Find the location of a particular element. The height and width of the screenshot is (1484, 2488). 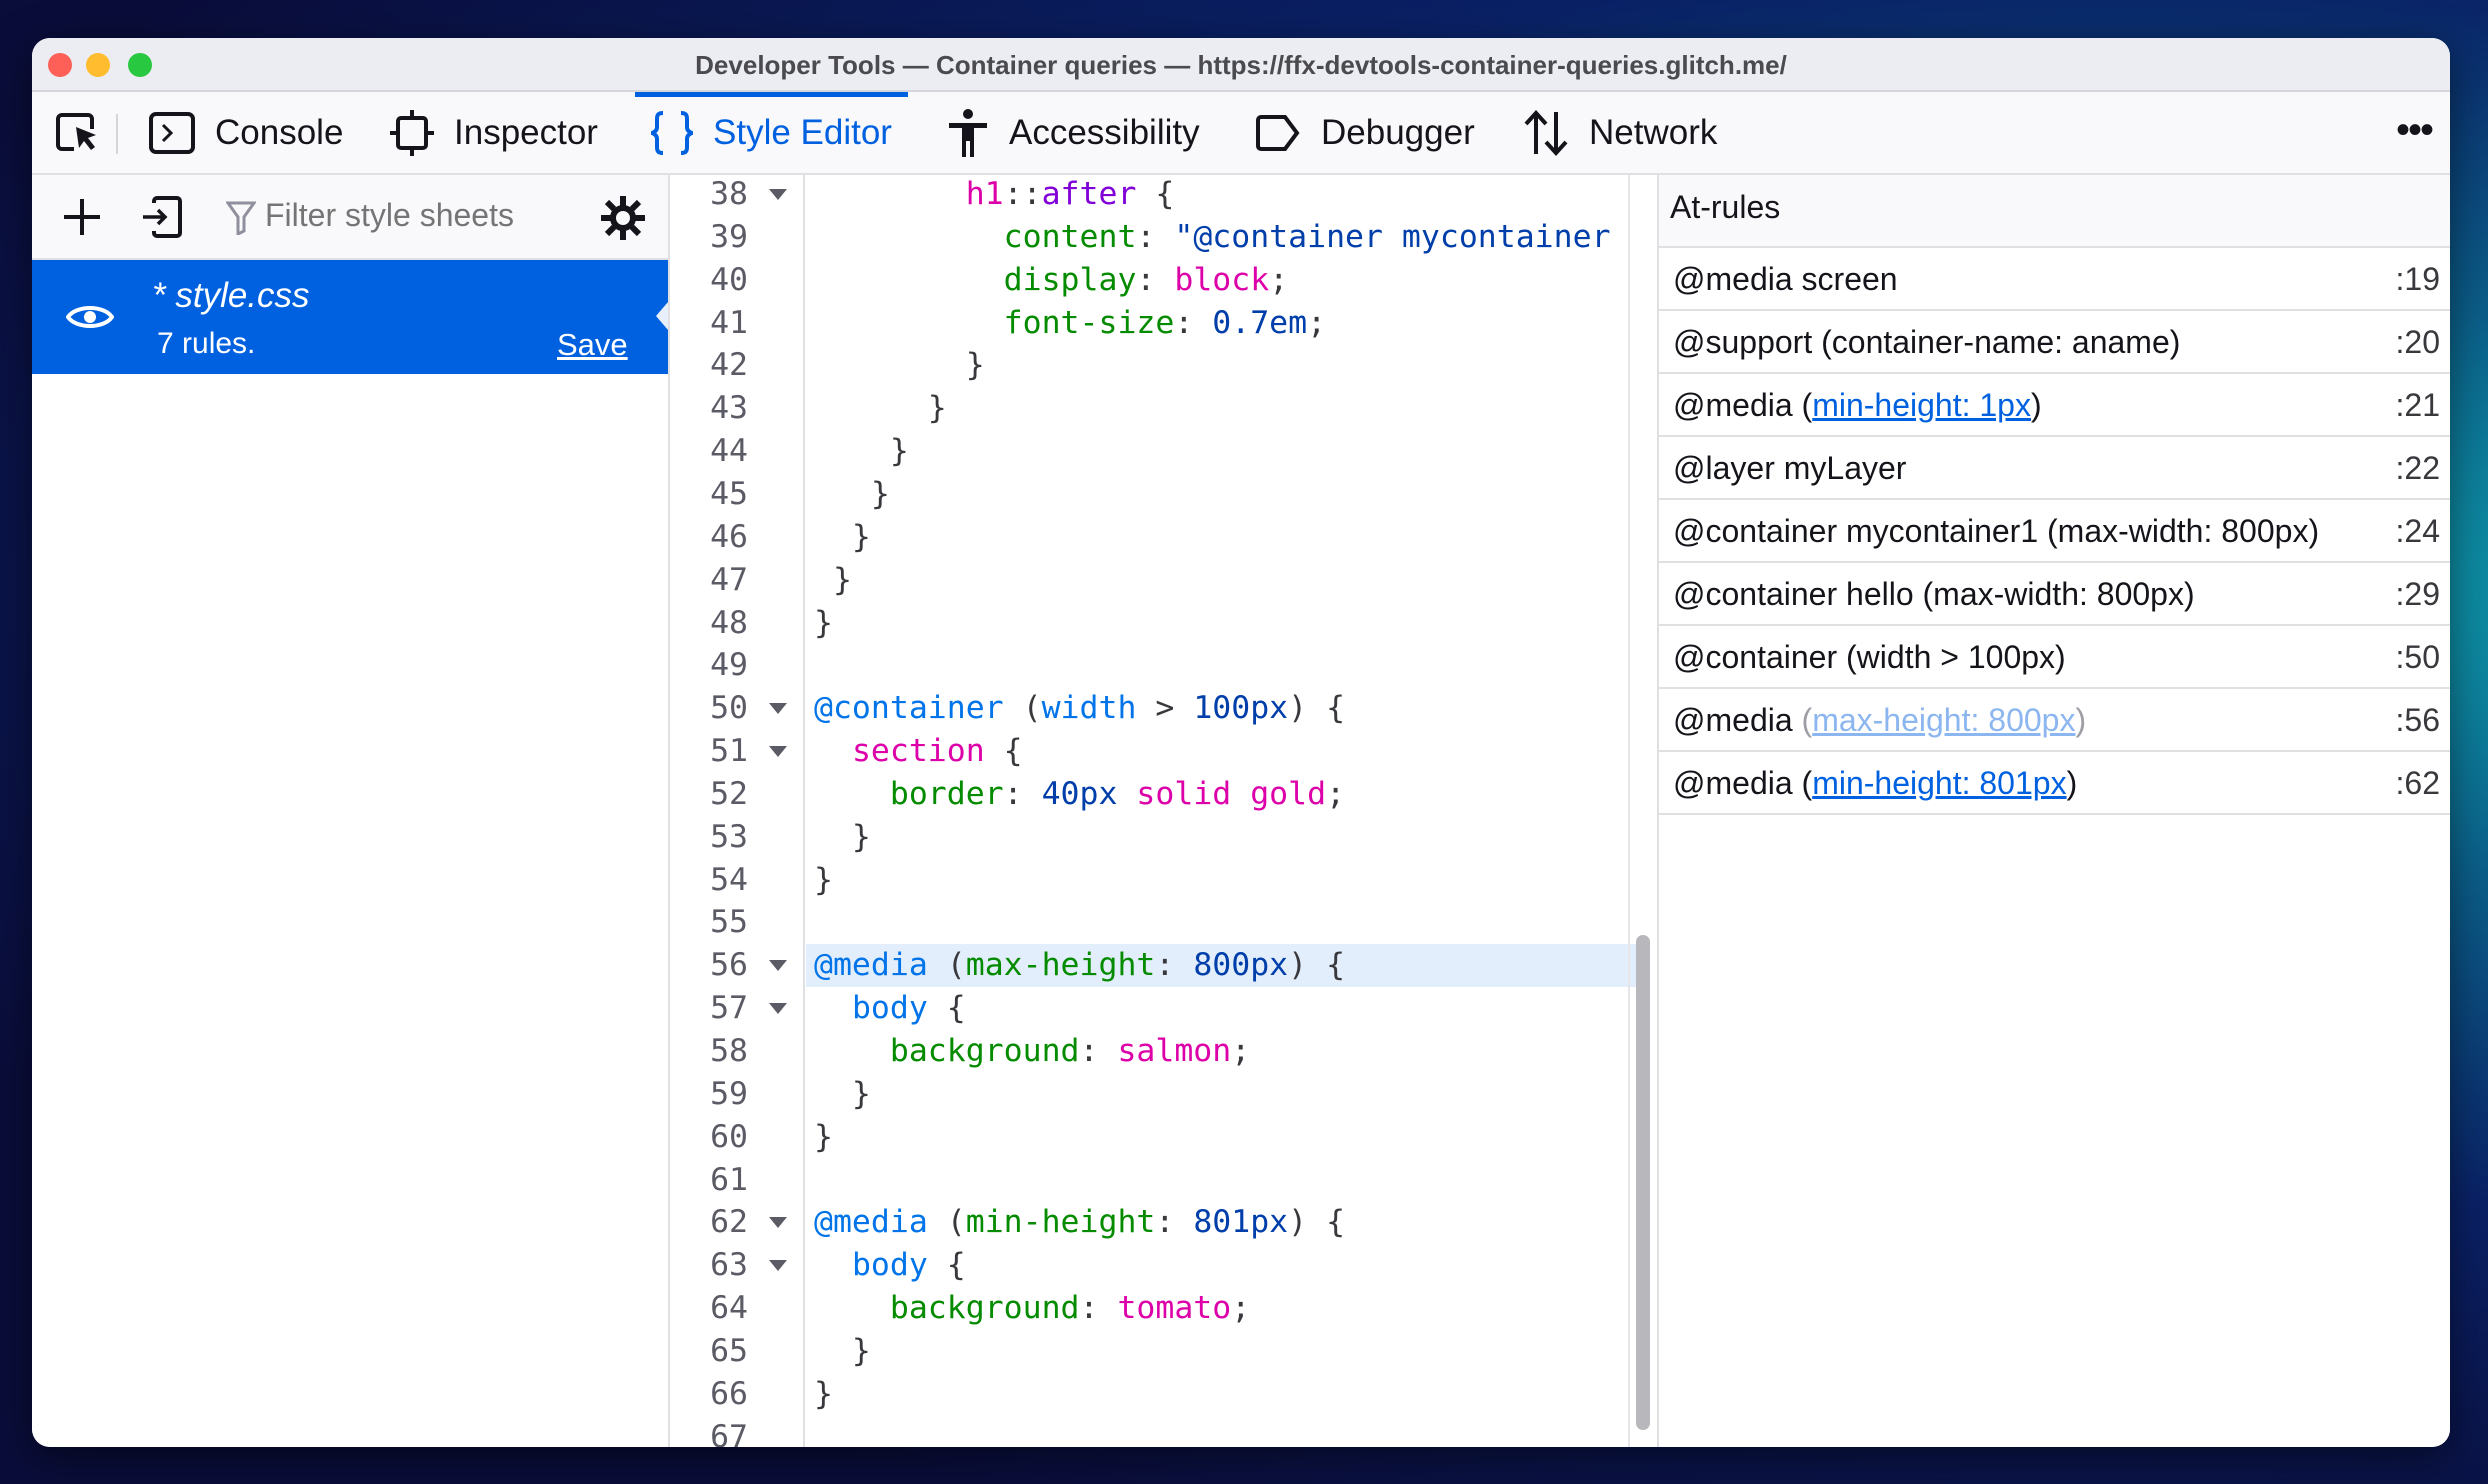

code-line: 53 ​ } is located at coordinates (1164, 837).